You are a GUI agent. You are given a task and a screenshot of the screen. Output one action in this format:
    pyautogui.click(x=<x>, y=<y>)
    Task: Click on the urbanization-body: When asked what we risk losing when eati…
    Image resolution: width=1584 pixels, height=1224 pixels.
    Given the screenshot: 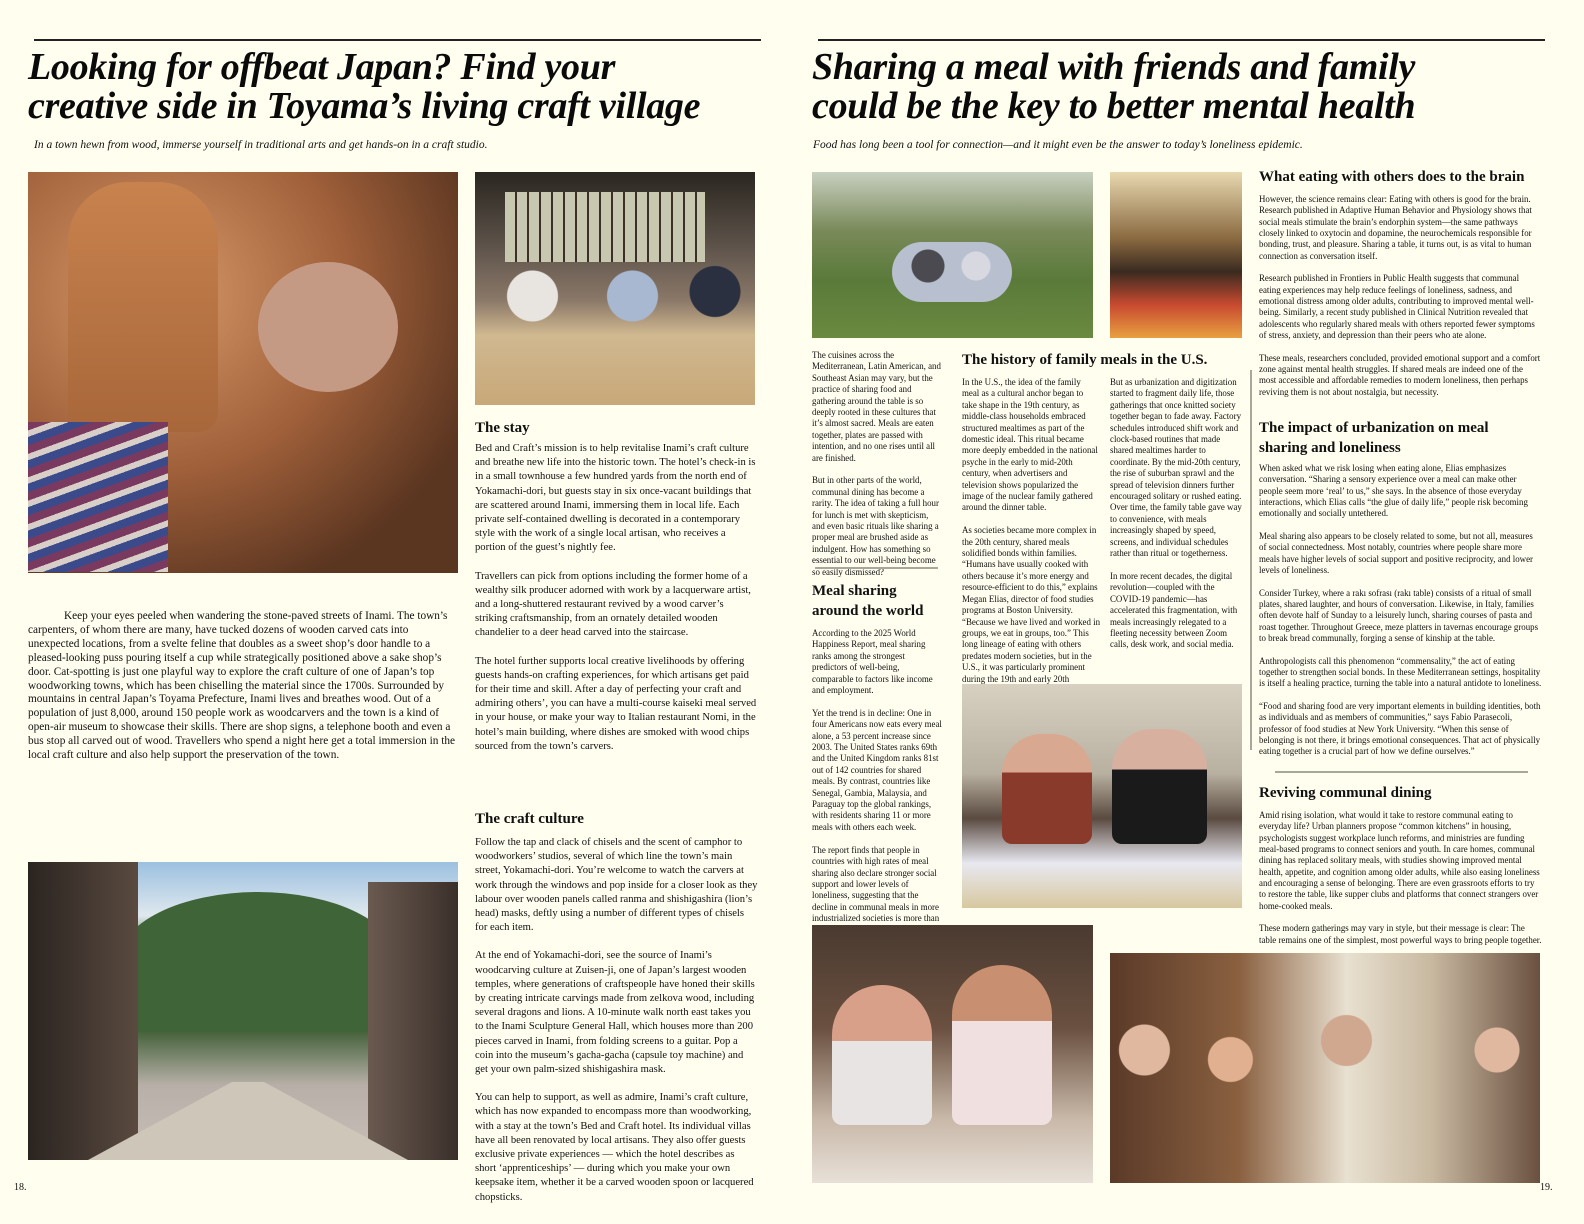 What is the action you would take?
    pyautogui.click(x=1400, y=616)
    